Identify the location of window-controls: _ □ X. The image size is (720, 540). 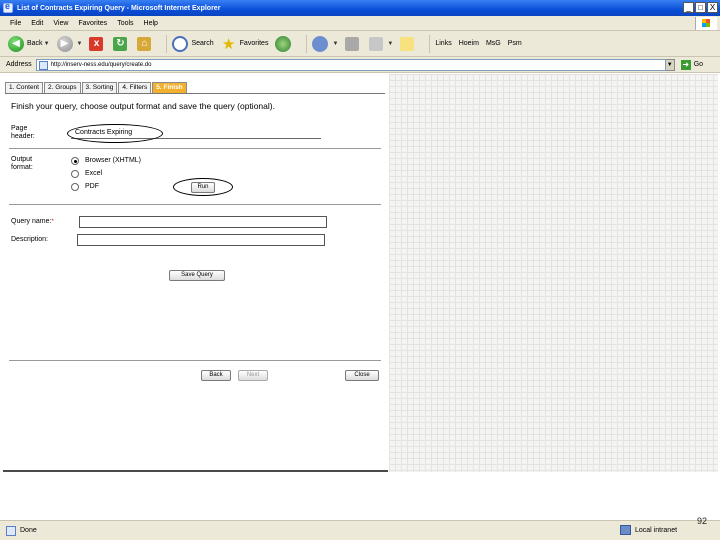
(700, 7).